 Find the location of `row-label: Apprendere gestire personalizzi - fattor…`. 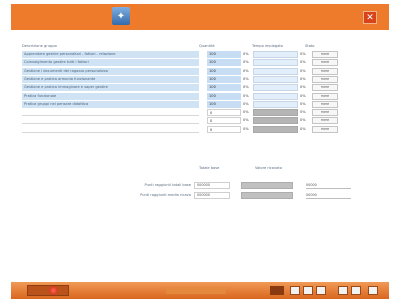

row-label: Apprendere gestire personalizzi - fattor… is located at coordinates (110, 54).